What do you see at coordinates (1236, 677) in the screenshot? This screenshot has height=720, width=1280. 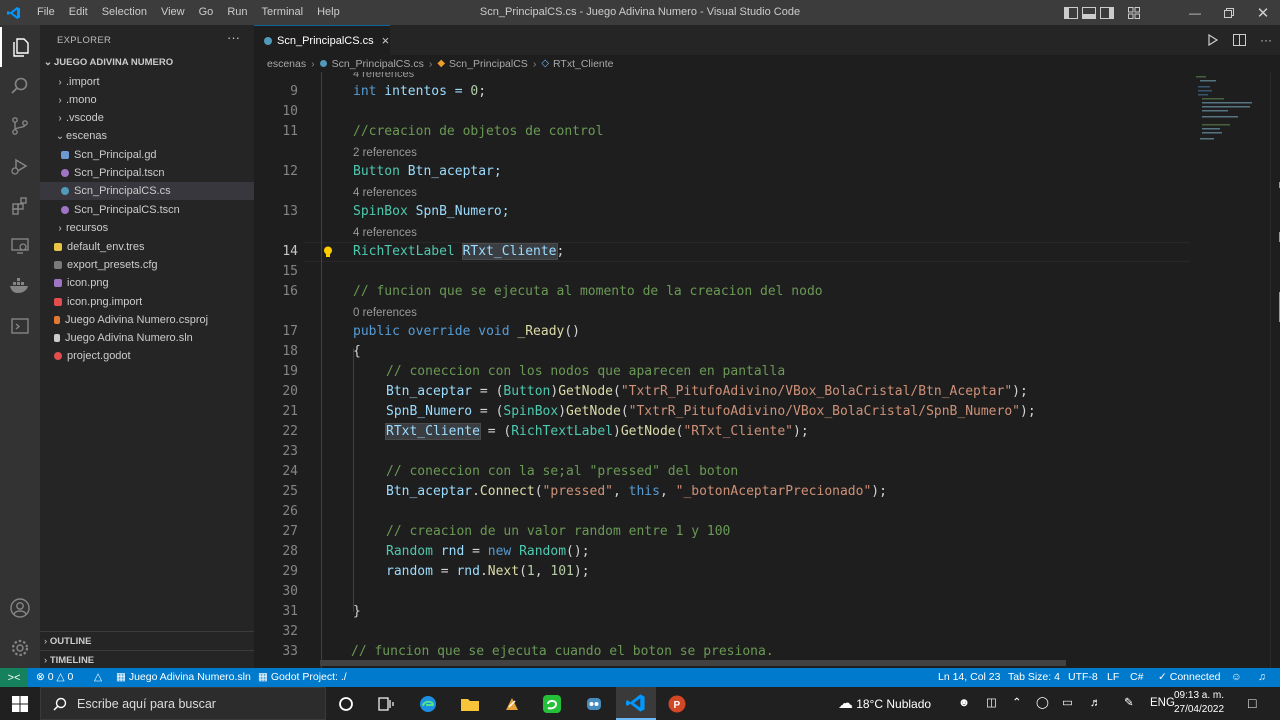 I see `feedback-icon: ☺` at bounding box center [1236, 677].